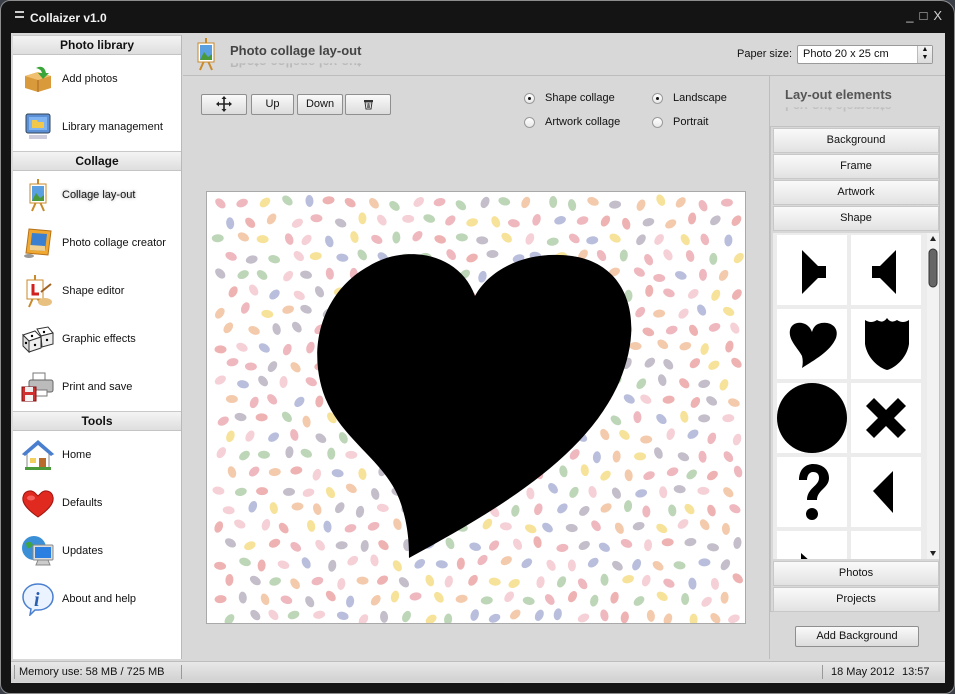 This screenshot has width=955, height=694. Describe the element at coordinates (933, 553) in the screenshot. I see `scroll-down-arrow-icon` at that location.